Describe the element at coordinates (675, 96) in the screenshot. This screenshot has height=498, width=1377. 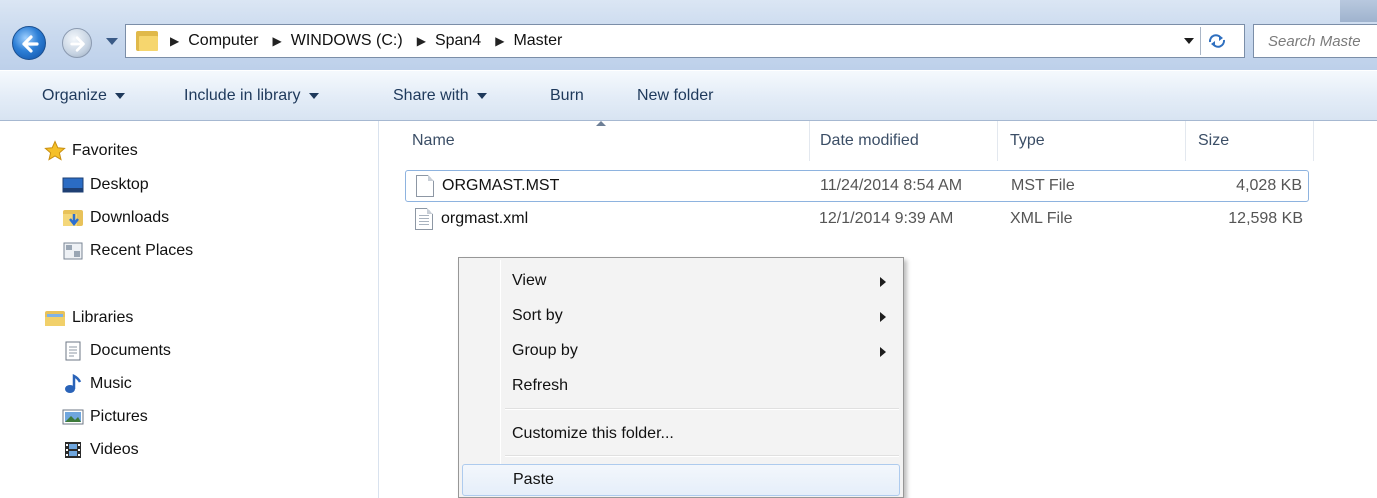
I see `new-folder-button: New folder` at that location.